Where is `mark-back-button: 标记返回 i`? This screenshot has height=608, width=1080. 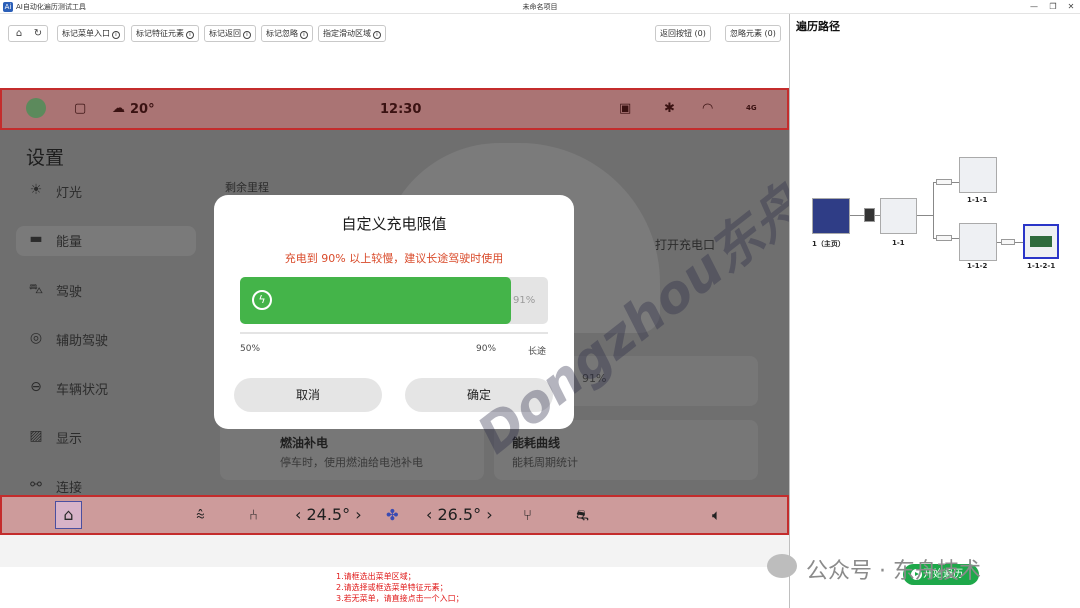
mark-back-button: 标记返回 i is located at coordinates (230, 33).